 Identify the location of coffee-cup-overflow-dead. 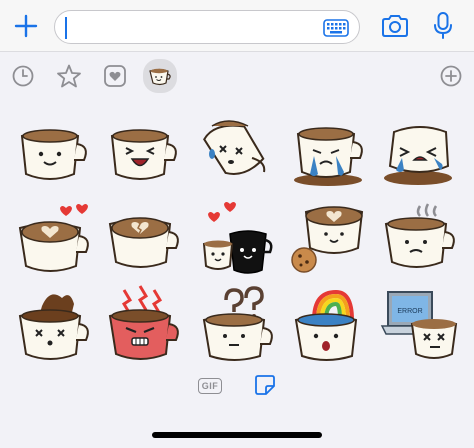
(54, 323).